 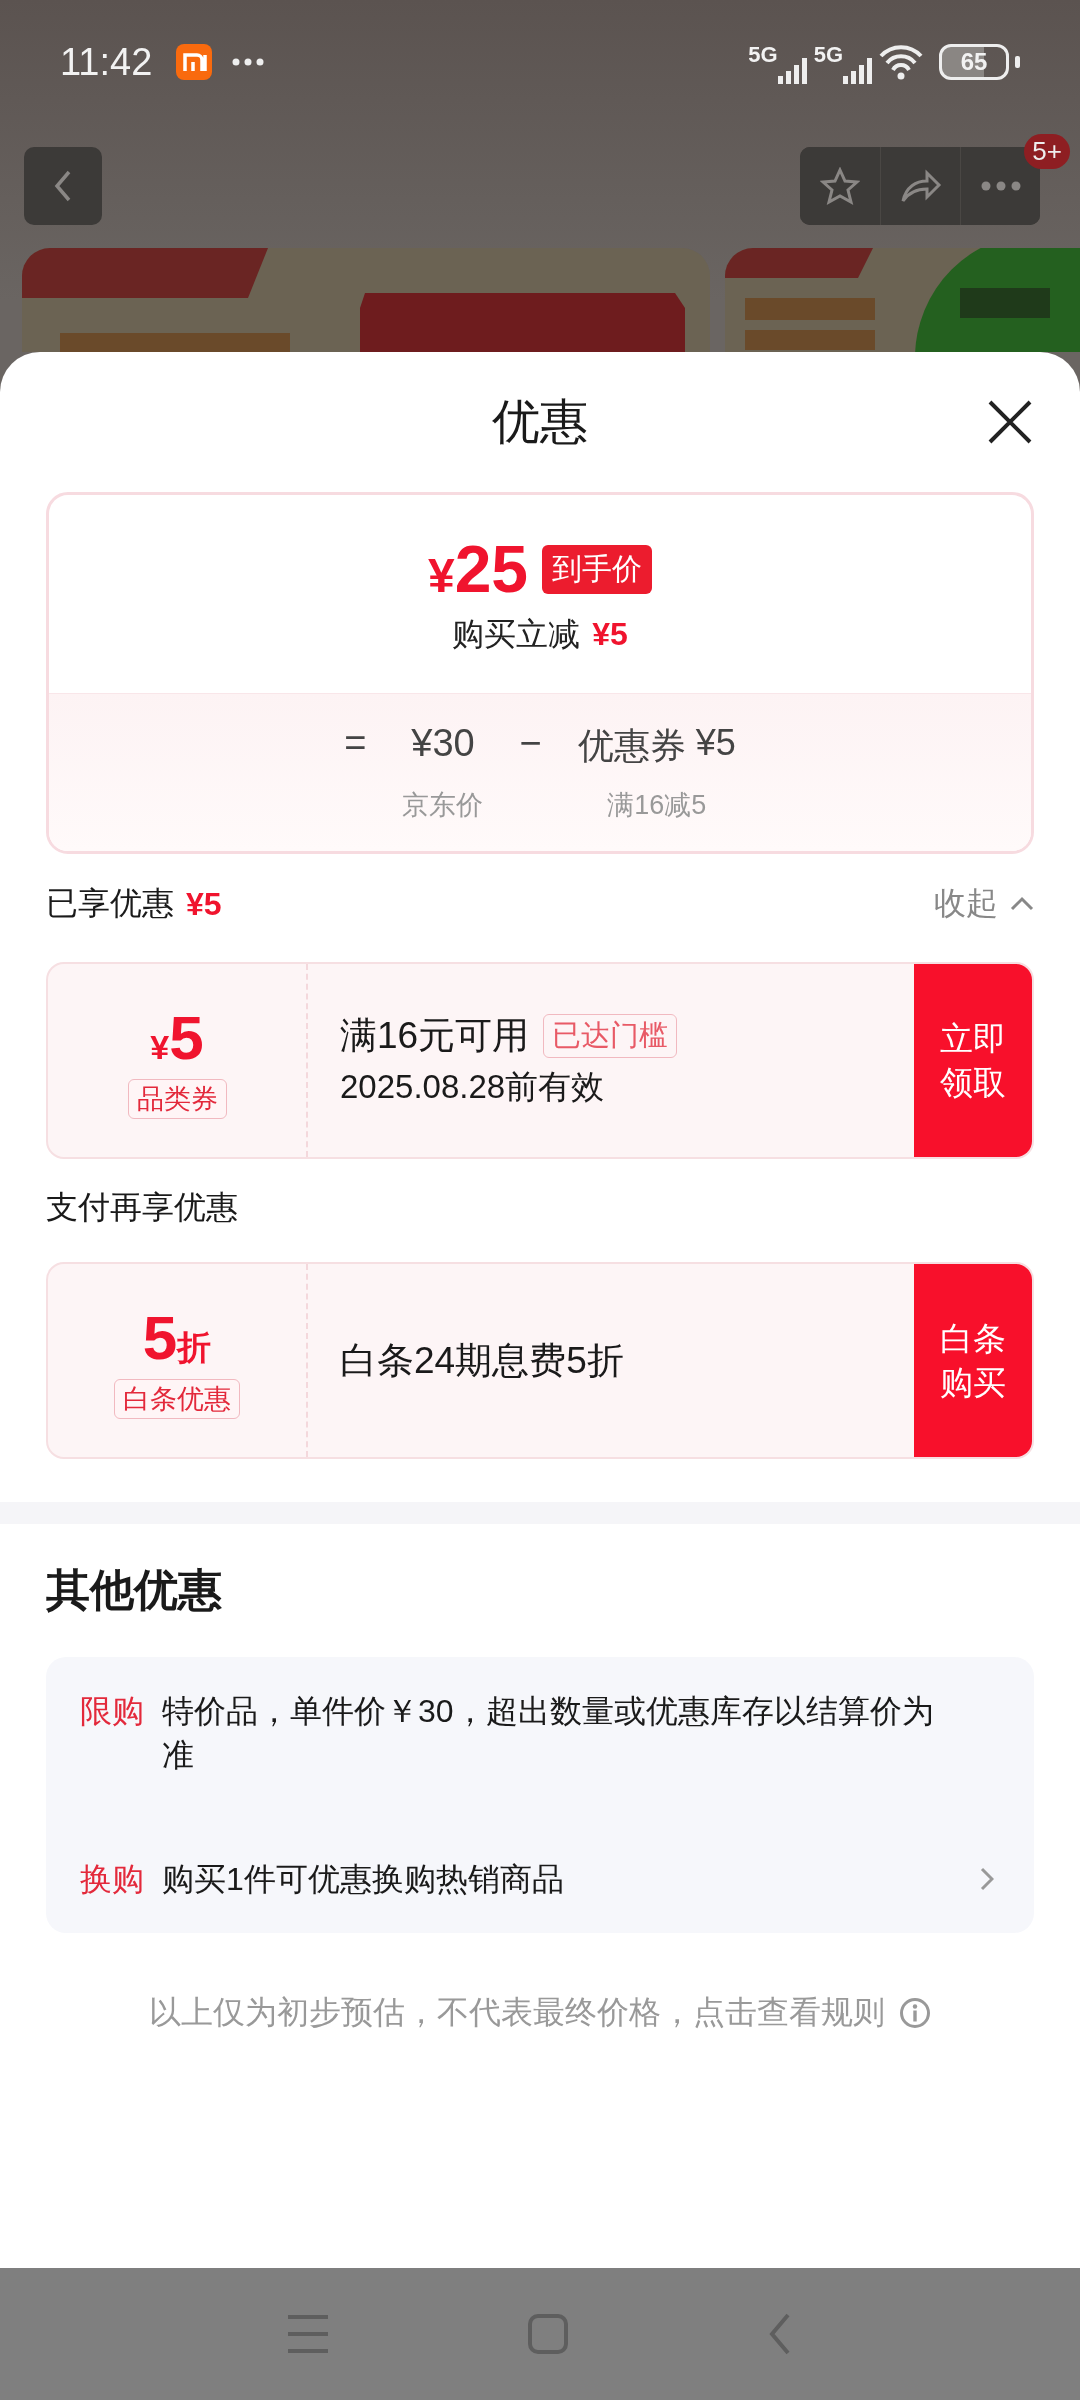 I want to click on discount-unit: 折, so click(x=194, y=1347).